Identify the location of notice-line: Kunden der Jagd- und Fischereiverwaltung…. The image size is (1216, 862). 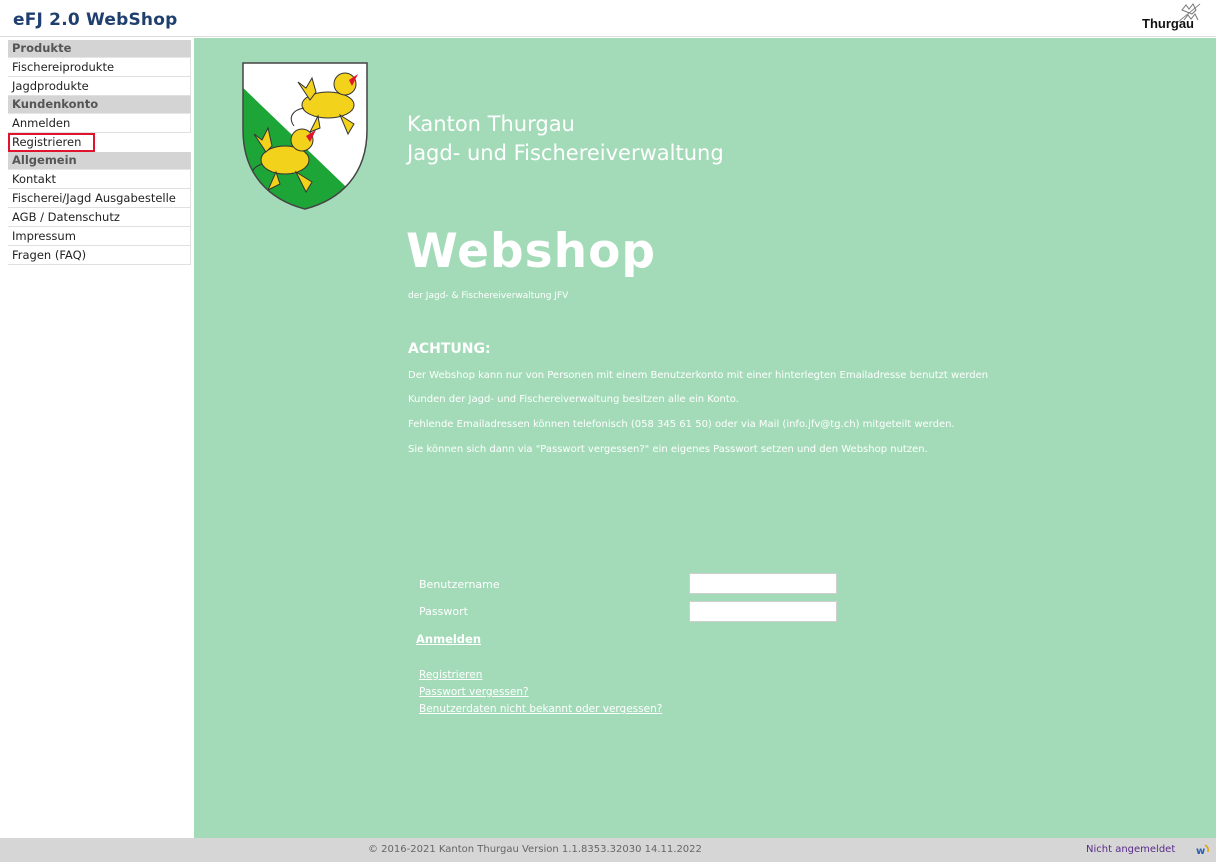
(573, 399).